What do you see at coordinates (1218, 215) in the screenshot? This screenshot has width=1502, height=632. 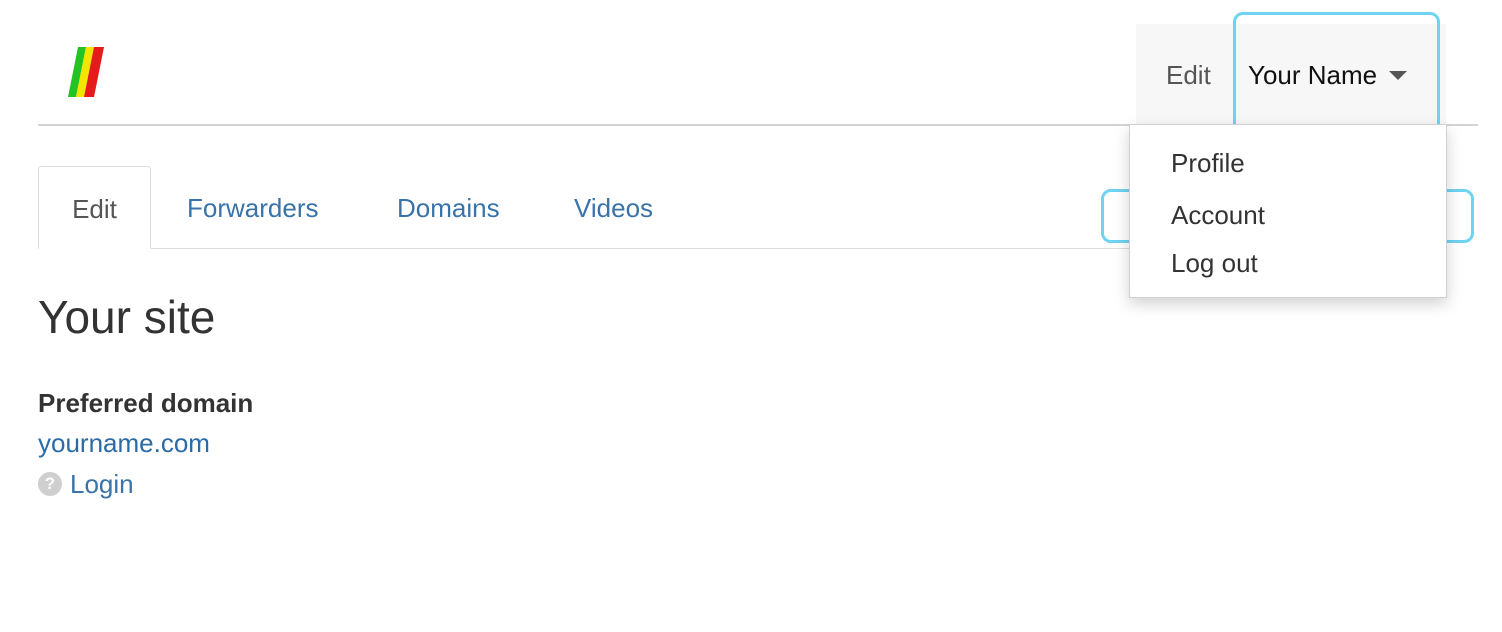 I see `menu-item-account: Account` at bounding box center [1218, 215].